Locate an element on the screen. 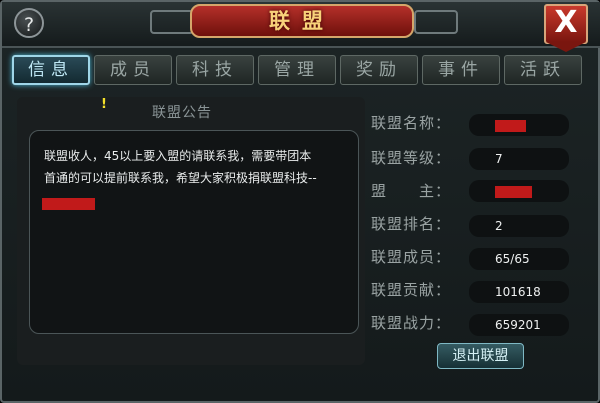 The height and width of the screenshot is (403, 600). title-ornament-right is located at coordinates (436, 22).